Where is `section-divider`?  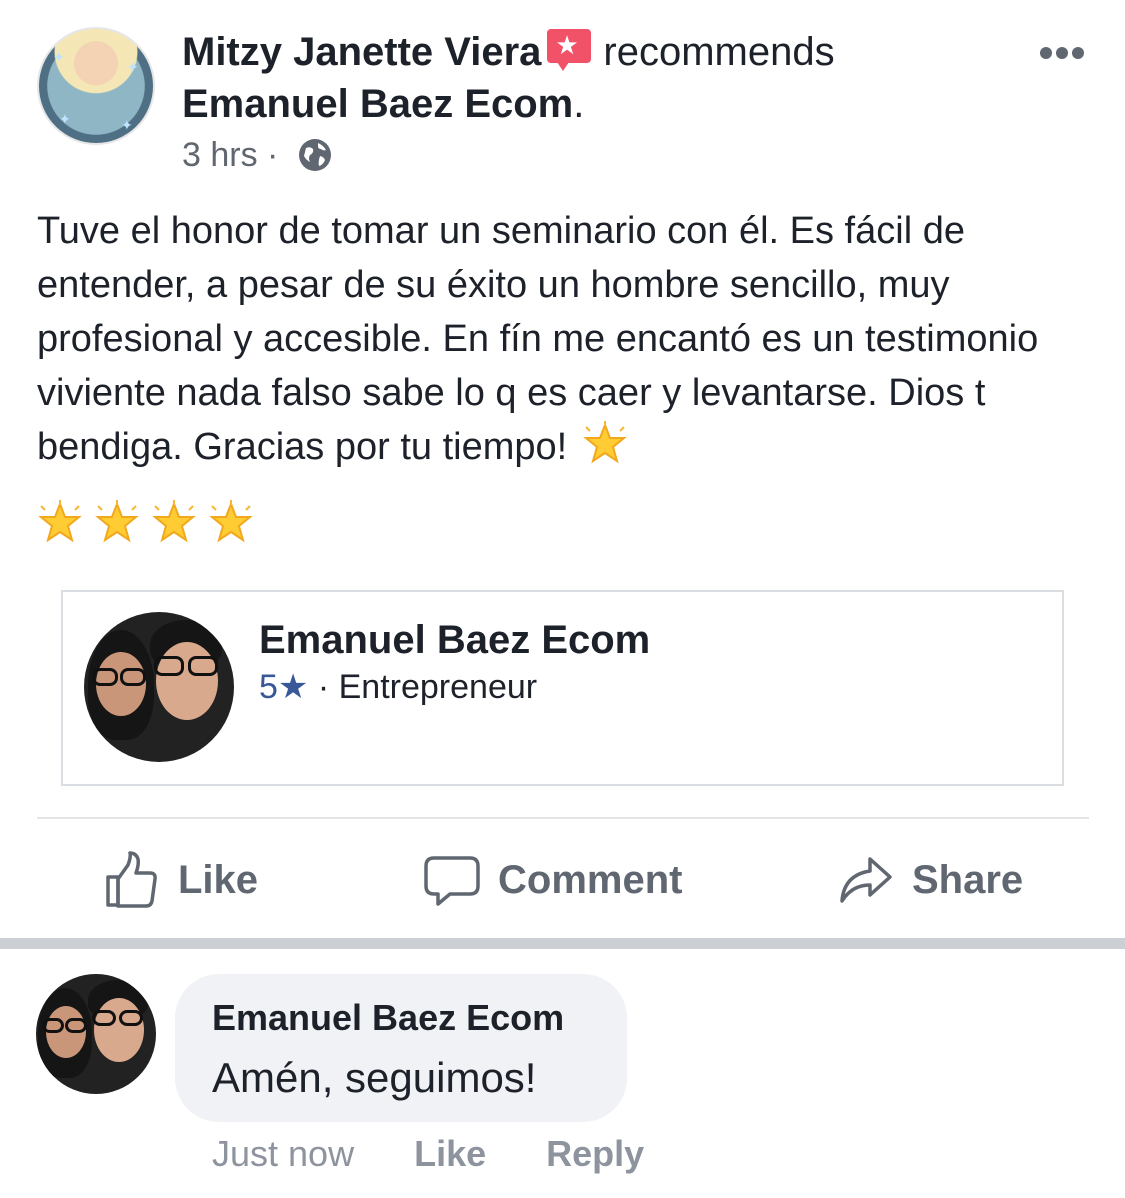
section-divider is located at coordinates (562, 943).